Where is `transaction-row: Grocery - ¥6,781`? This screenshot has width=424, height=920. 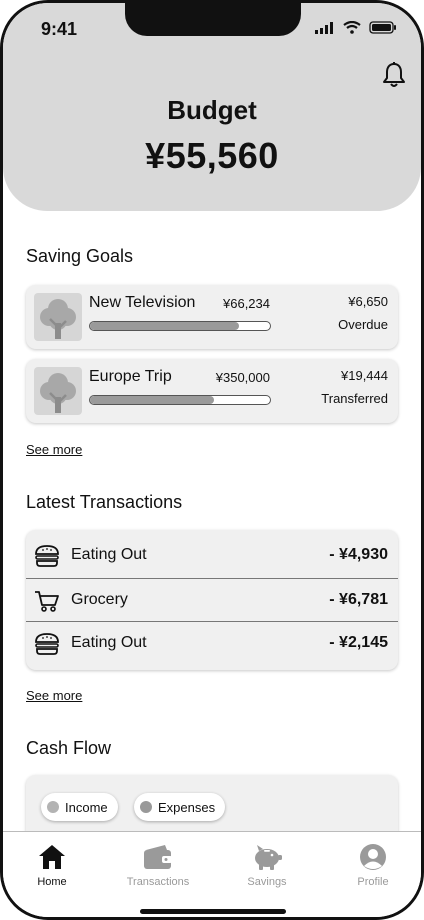 transaction-row: Grocery - ¥6,781 is located at coordinates (212, 600).